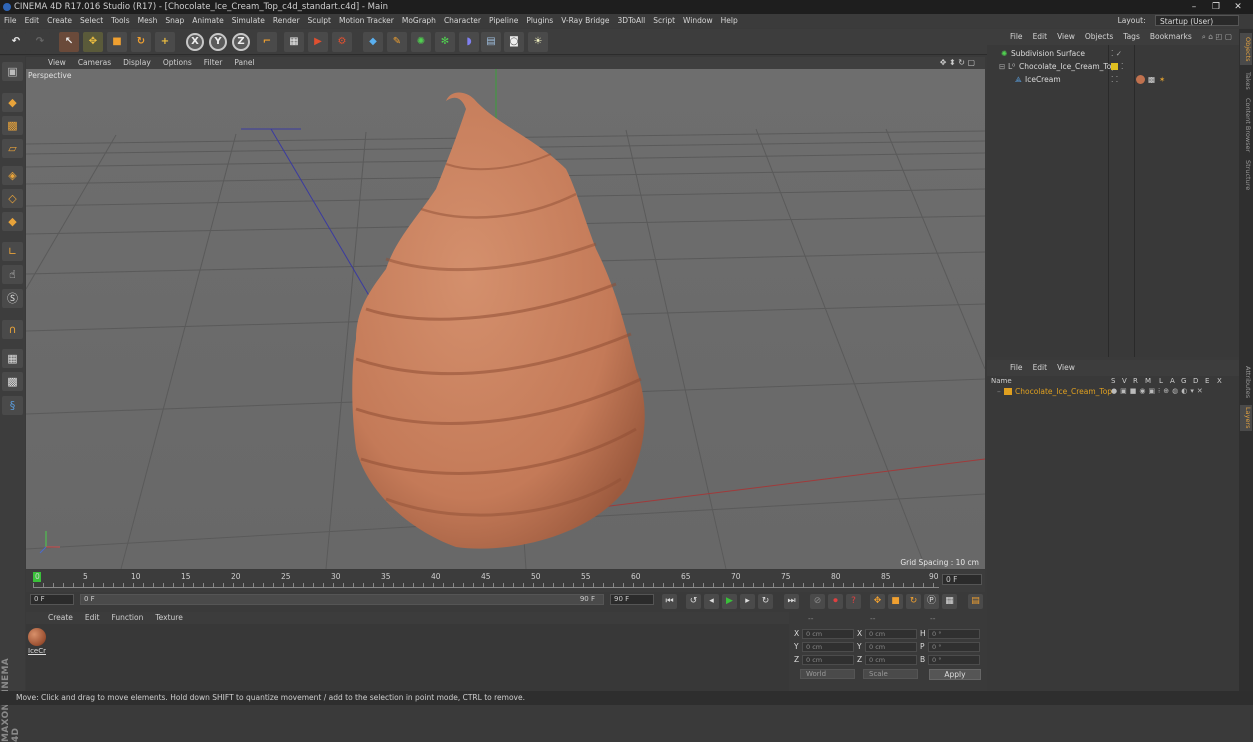  I want to click on side-tab-objects: Objects, so click(1246, 49).